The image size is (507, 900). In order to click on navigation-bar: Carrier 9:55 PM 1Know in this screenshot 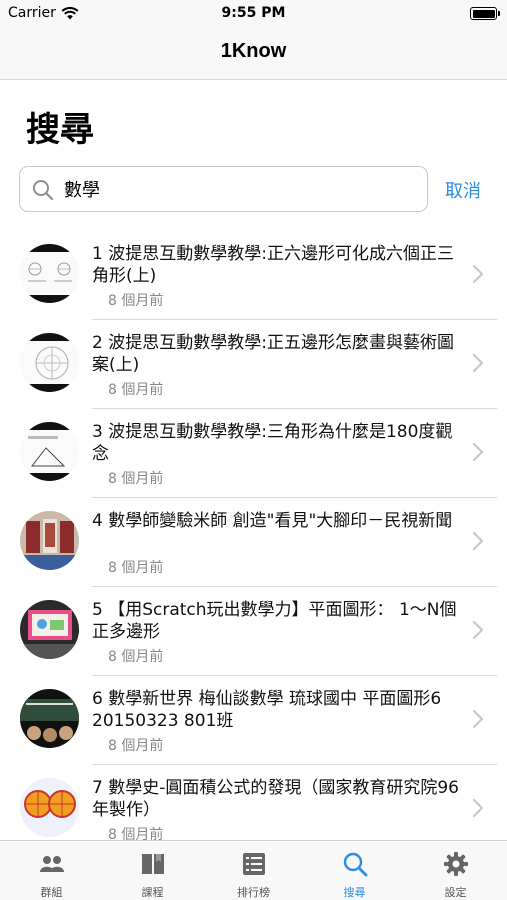, I will do `click(253, 40)`.